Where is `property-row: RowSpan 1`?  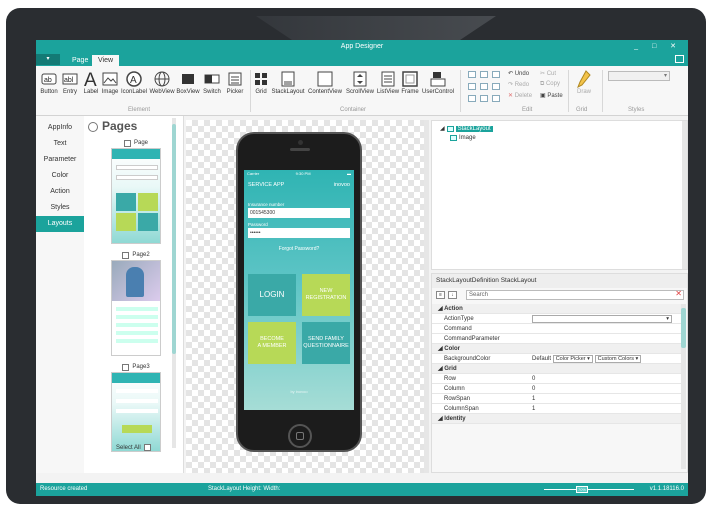 property-row: RowSpan 1 is located at coordinates (557, 399).